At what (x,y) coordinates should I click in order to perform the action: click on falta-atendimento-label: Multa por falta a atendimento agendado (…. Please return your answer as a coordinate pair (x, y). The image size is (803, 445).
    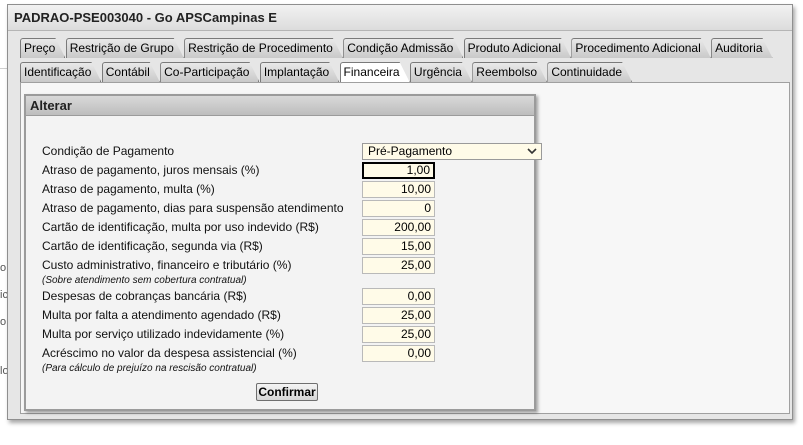
    Looking at the image, I should click on (161, 315).